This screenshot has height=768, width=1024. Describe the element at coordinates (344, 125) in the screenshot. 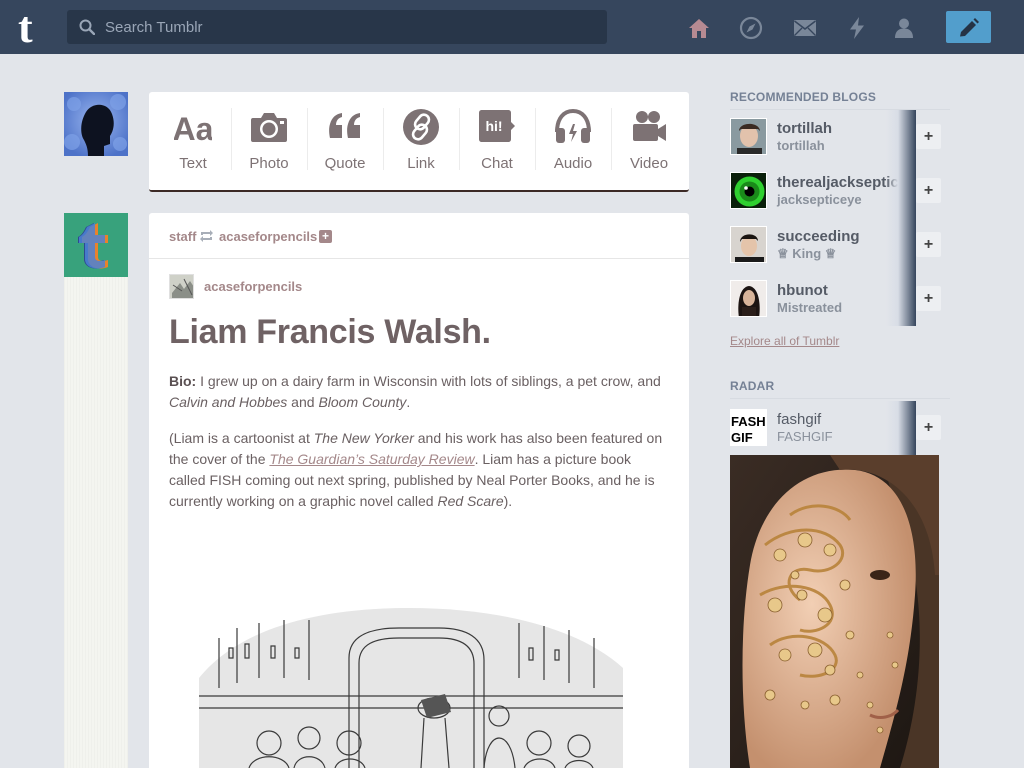

I see `quote-icon` at that location.